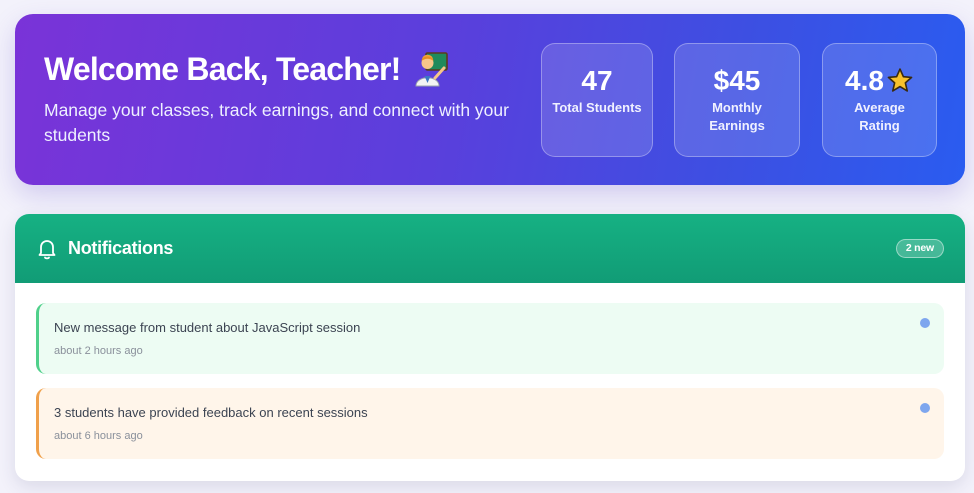 Image resolution: width=974 pixels, height=493 pixels. What do you see at coordinates (98, 436) in the screenshot?
I see `notification-time: about 6 hours ago` at bounding box center [98, 436].